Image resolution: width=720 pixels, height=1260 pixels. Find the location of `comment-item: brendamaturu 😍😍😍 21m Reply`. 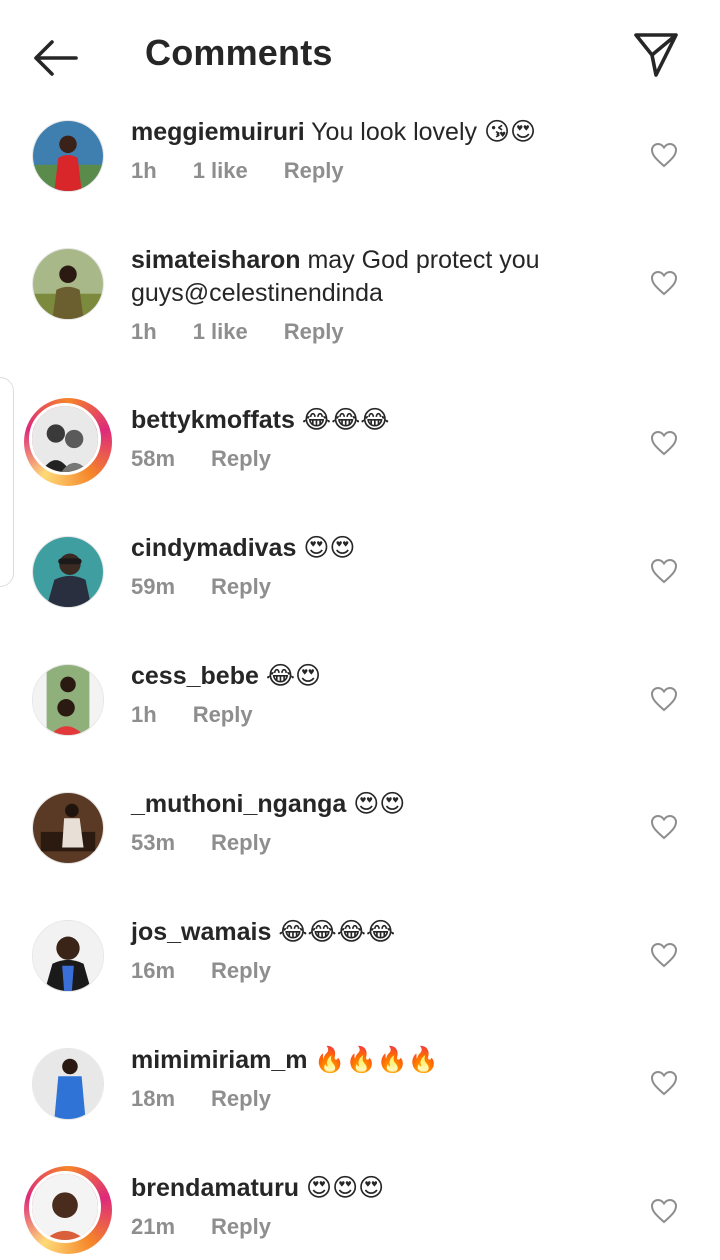

comment-item: brendamaturu 😍😍😍 21m Reply is located at coordinates (360, 1212).